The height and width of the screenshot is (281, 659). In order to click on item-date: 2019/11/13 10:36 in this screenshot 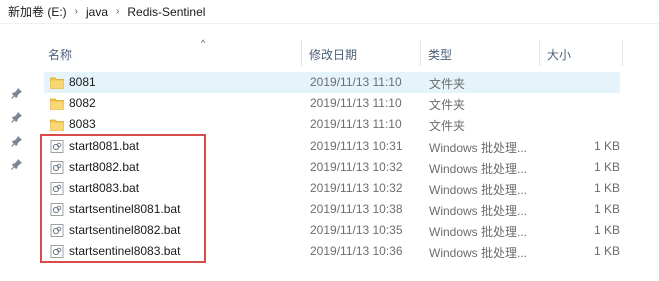, I will do `click(356, 251)`.